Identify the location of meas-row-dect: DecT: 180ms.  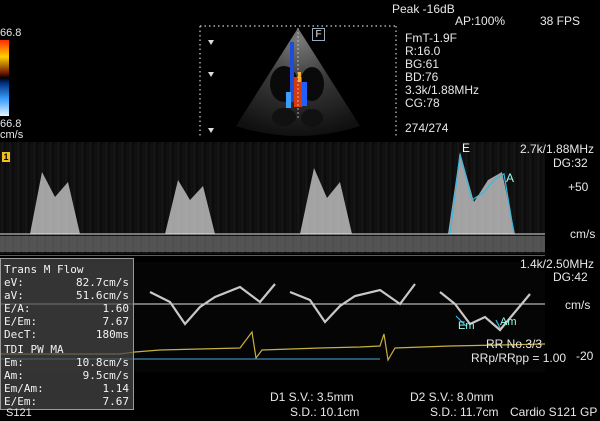
(66, 334).